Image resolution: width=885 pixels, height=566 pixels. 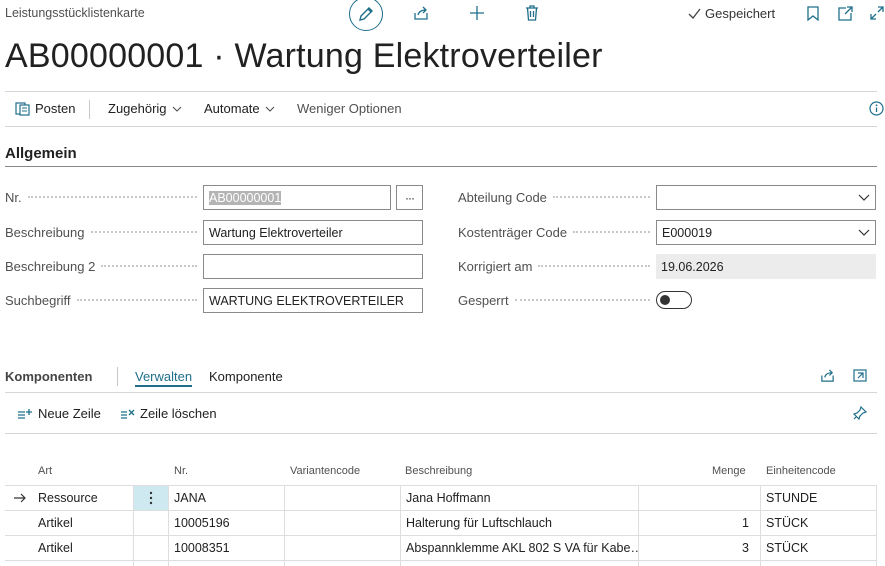 I want to click on posten-action: Posten, so click(x=45, y=108).